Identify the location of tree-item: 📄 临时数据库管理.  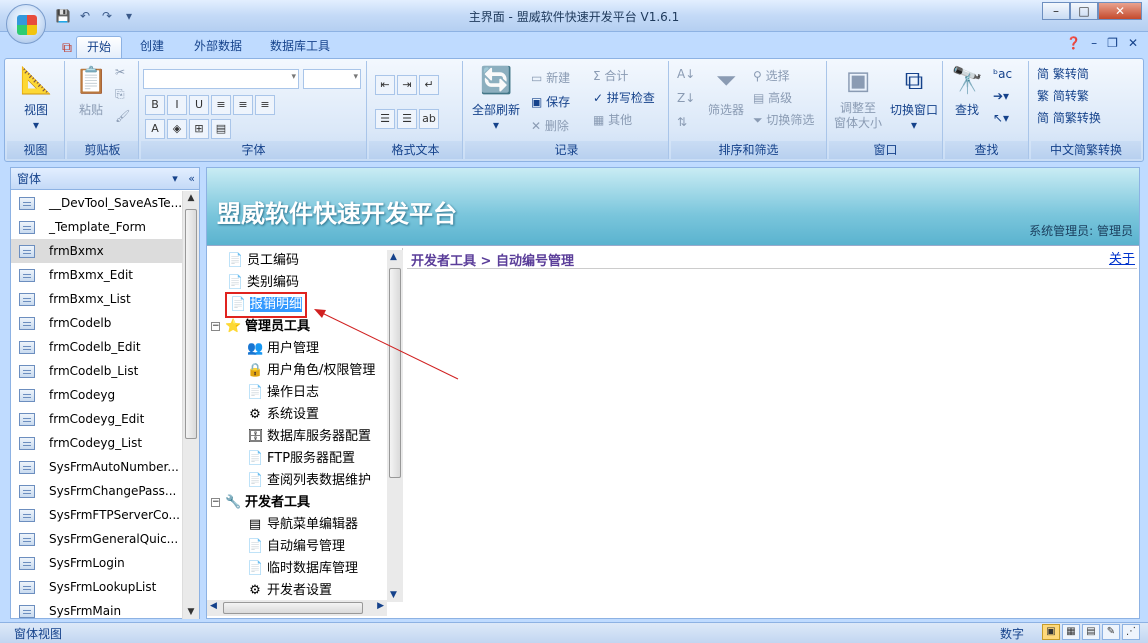
(302, 569).